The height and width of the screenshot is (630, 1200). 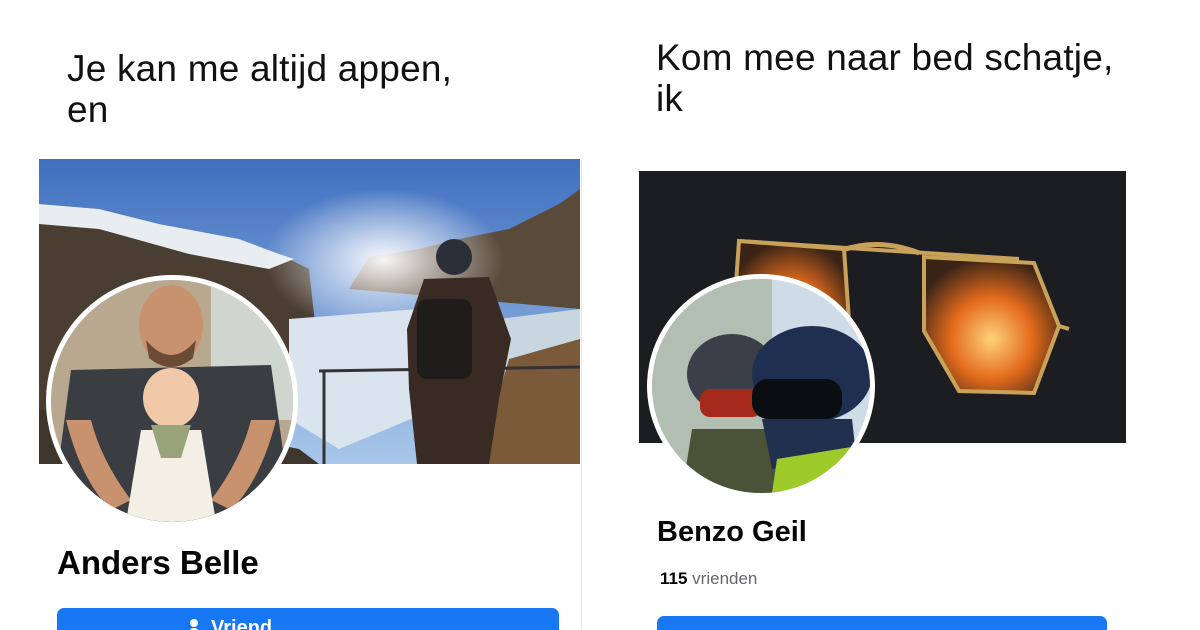 What do you see at coordinates (242, 623) in the screenshot?
I see `friend-button-label: Vriend` at bounding box center [242, 623].